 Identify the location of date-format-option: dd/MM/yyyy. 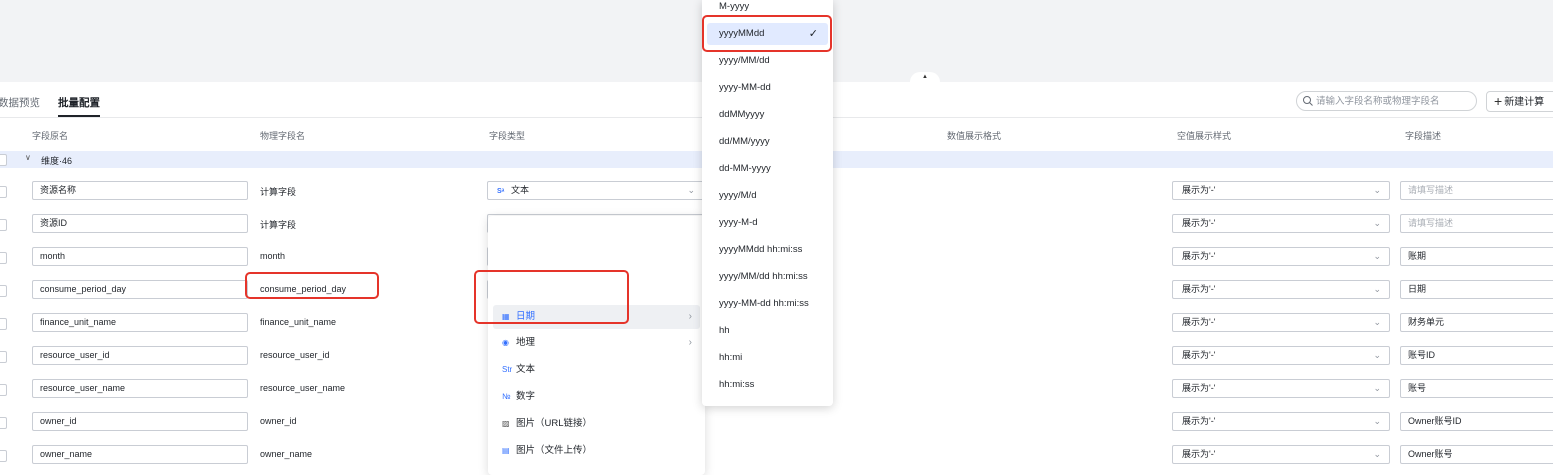
(767, 142).